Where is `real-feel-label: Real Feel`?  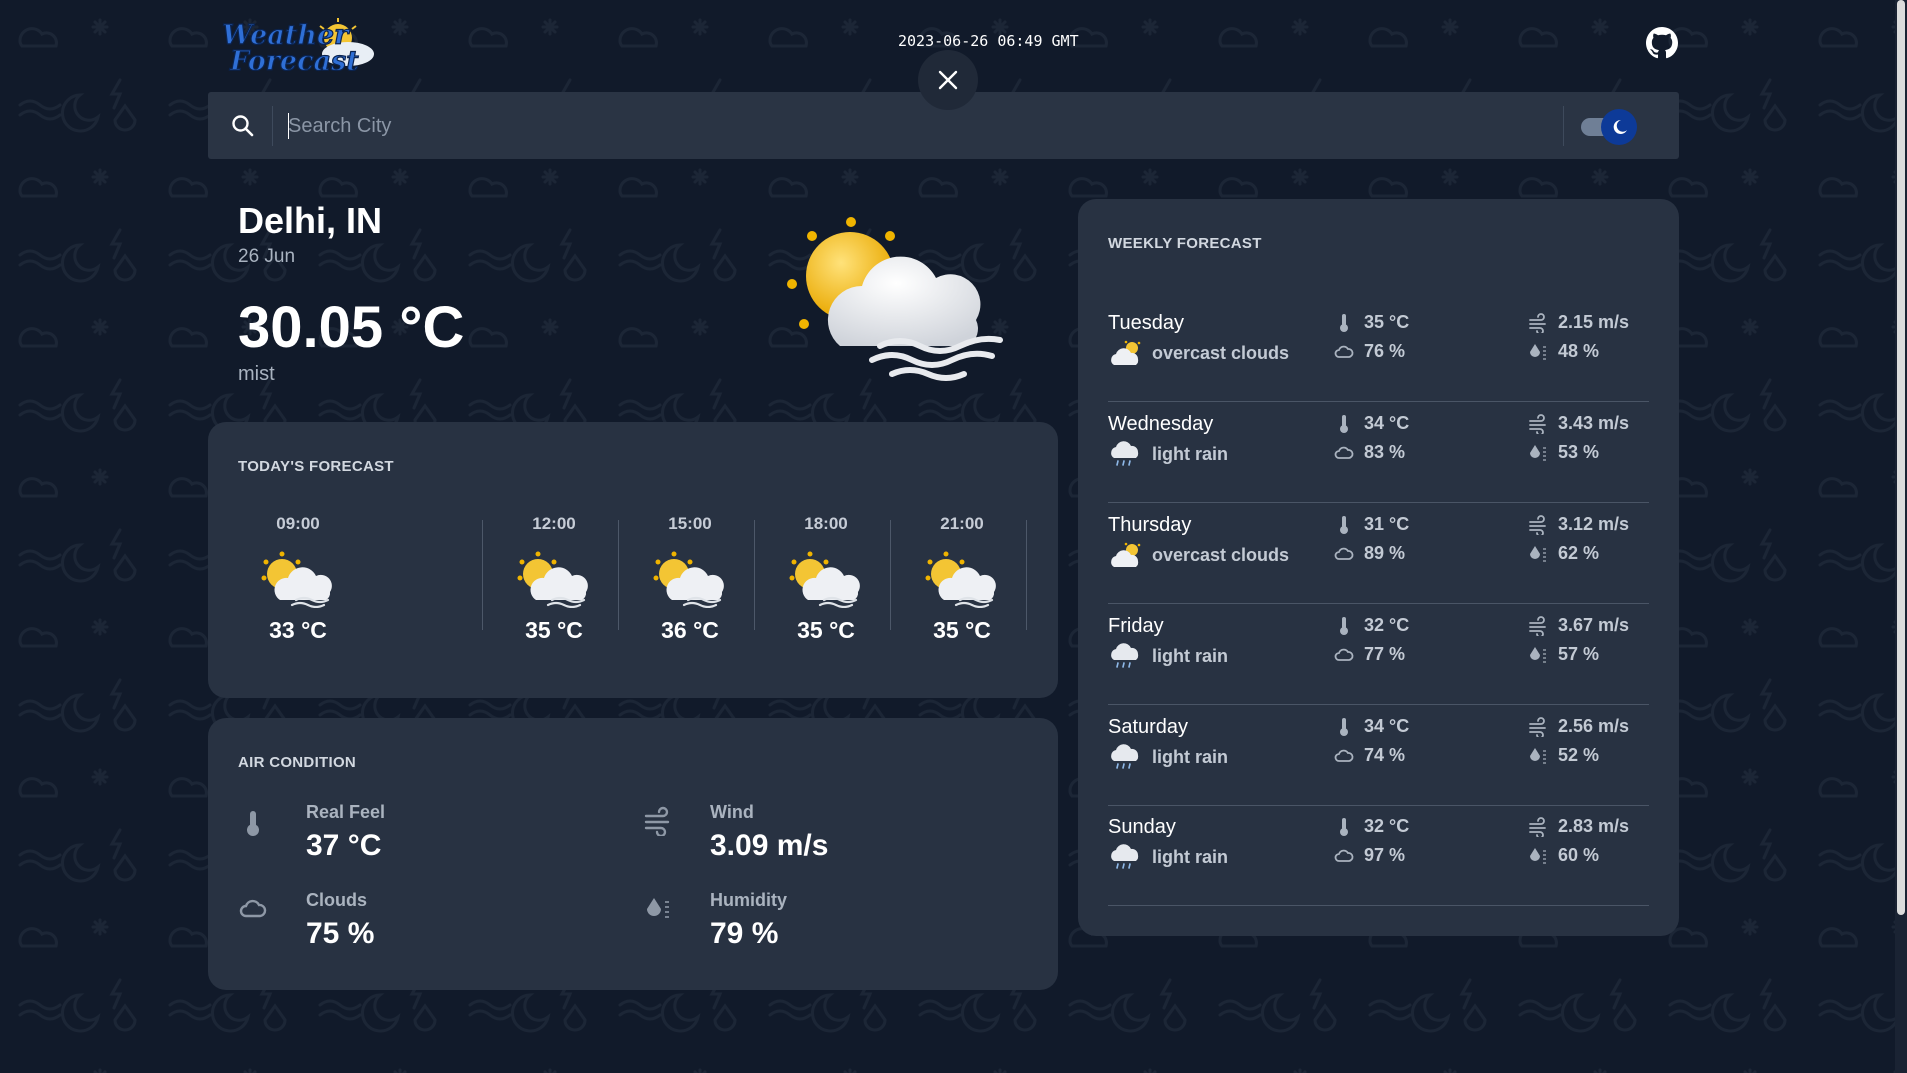
real-feel-label: Real Feel is located at coordinates (346, 812).